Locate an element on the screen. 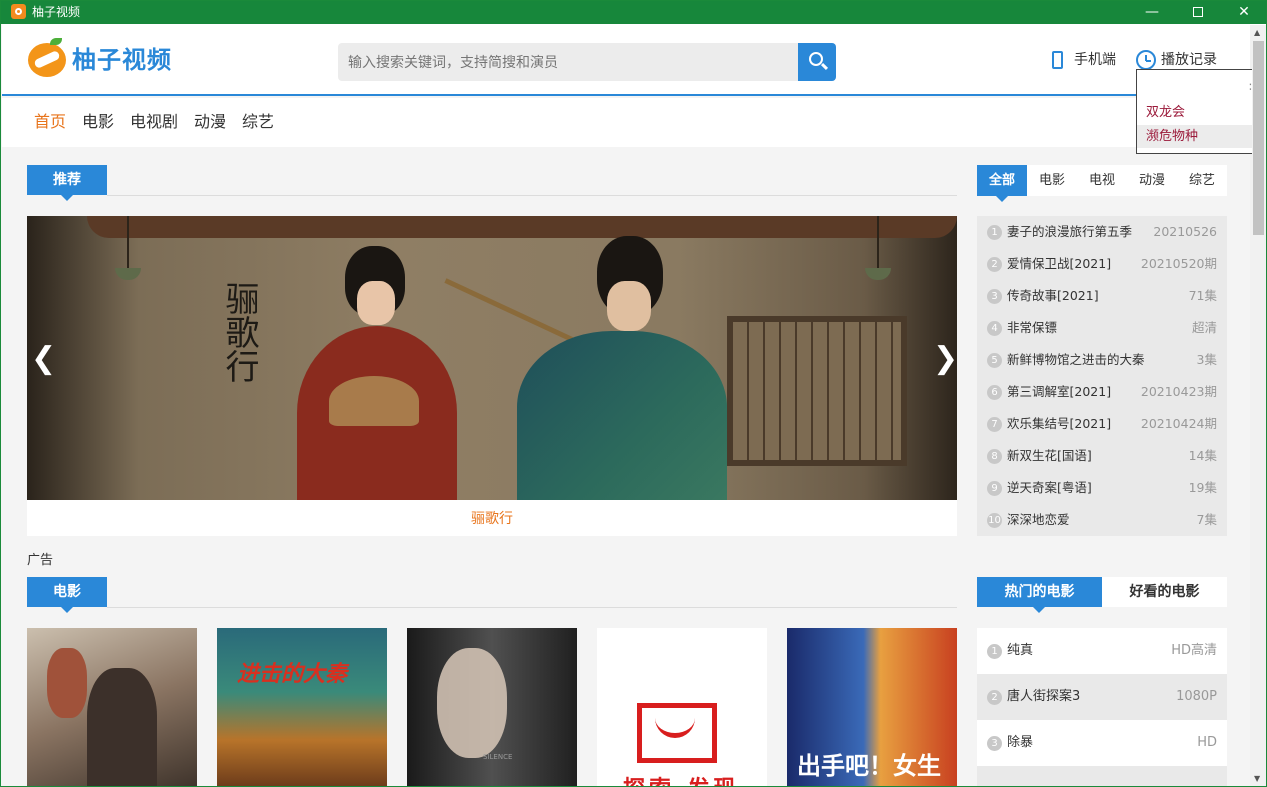 The width and height of the screenshot is (1267, 787). list-item: 2 唐人街探案3 1080P is located at coordinates (1102, 697).